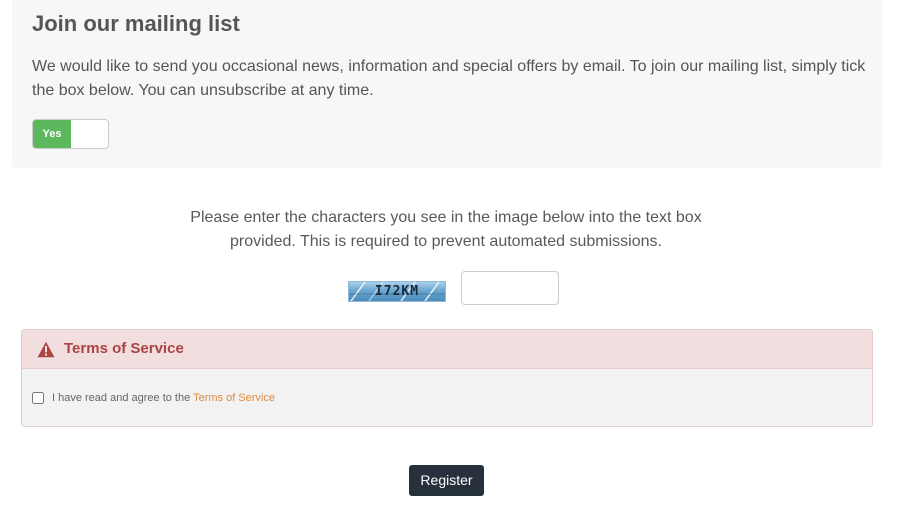  I want to click on terms-agree-checkbox, so click(38, 398).